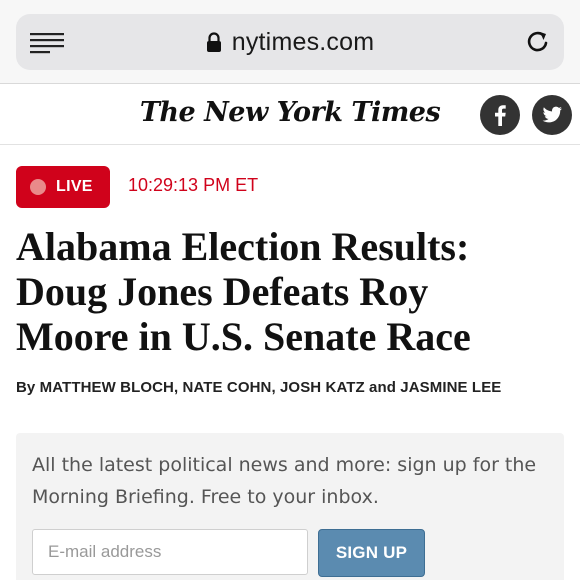 The image size is (580, 580). What do you see at coordinates (538, 42) in the screenshot?
I see `reload-icon` at bounding box center [538, 42].